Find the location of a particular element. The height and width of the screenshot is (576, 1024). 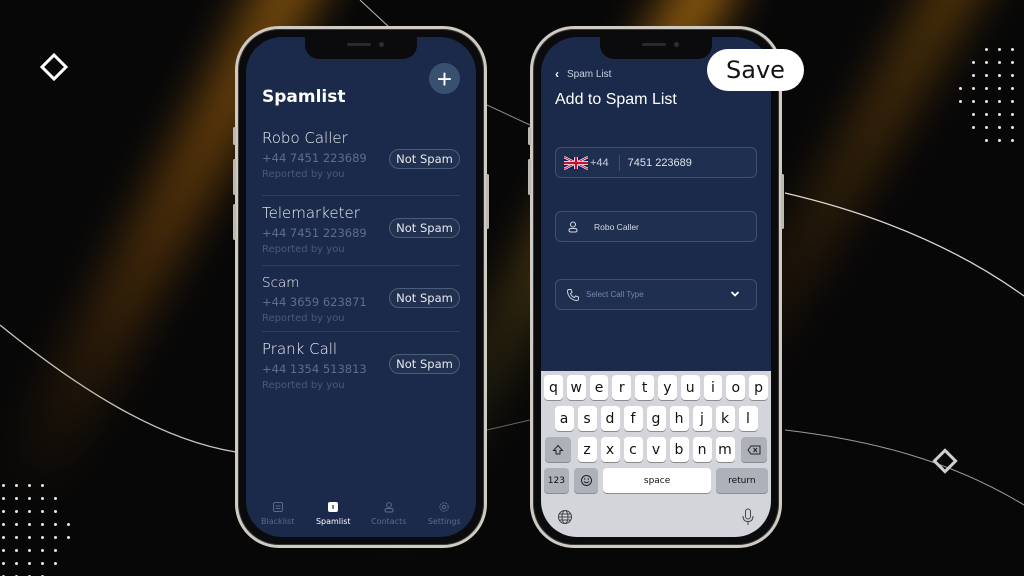

phone-number-field: +44 7451 223689 is located at coordinates (656, 162).